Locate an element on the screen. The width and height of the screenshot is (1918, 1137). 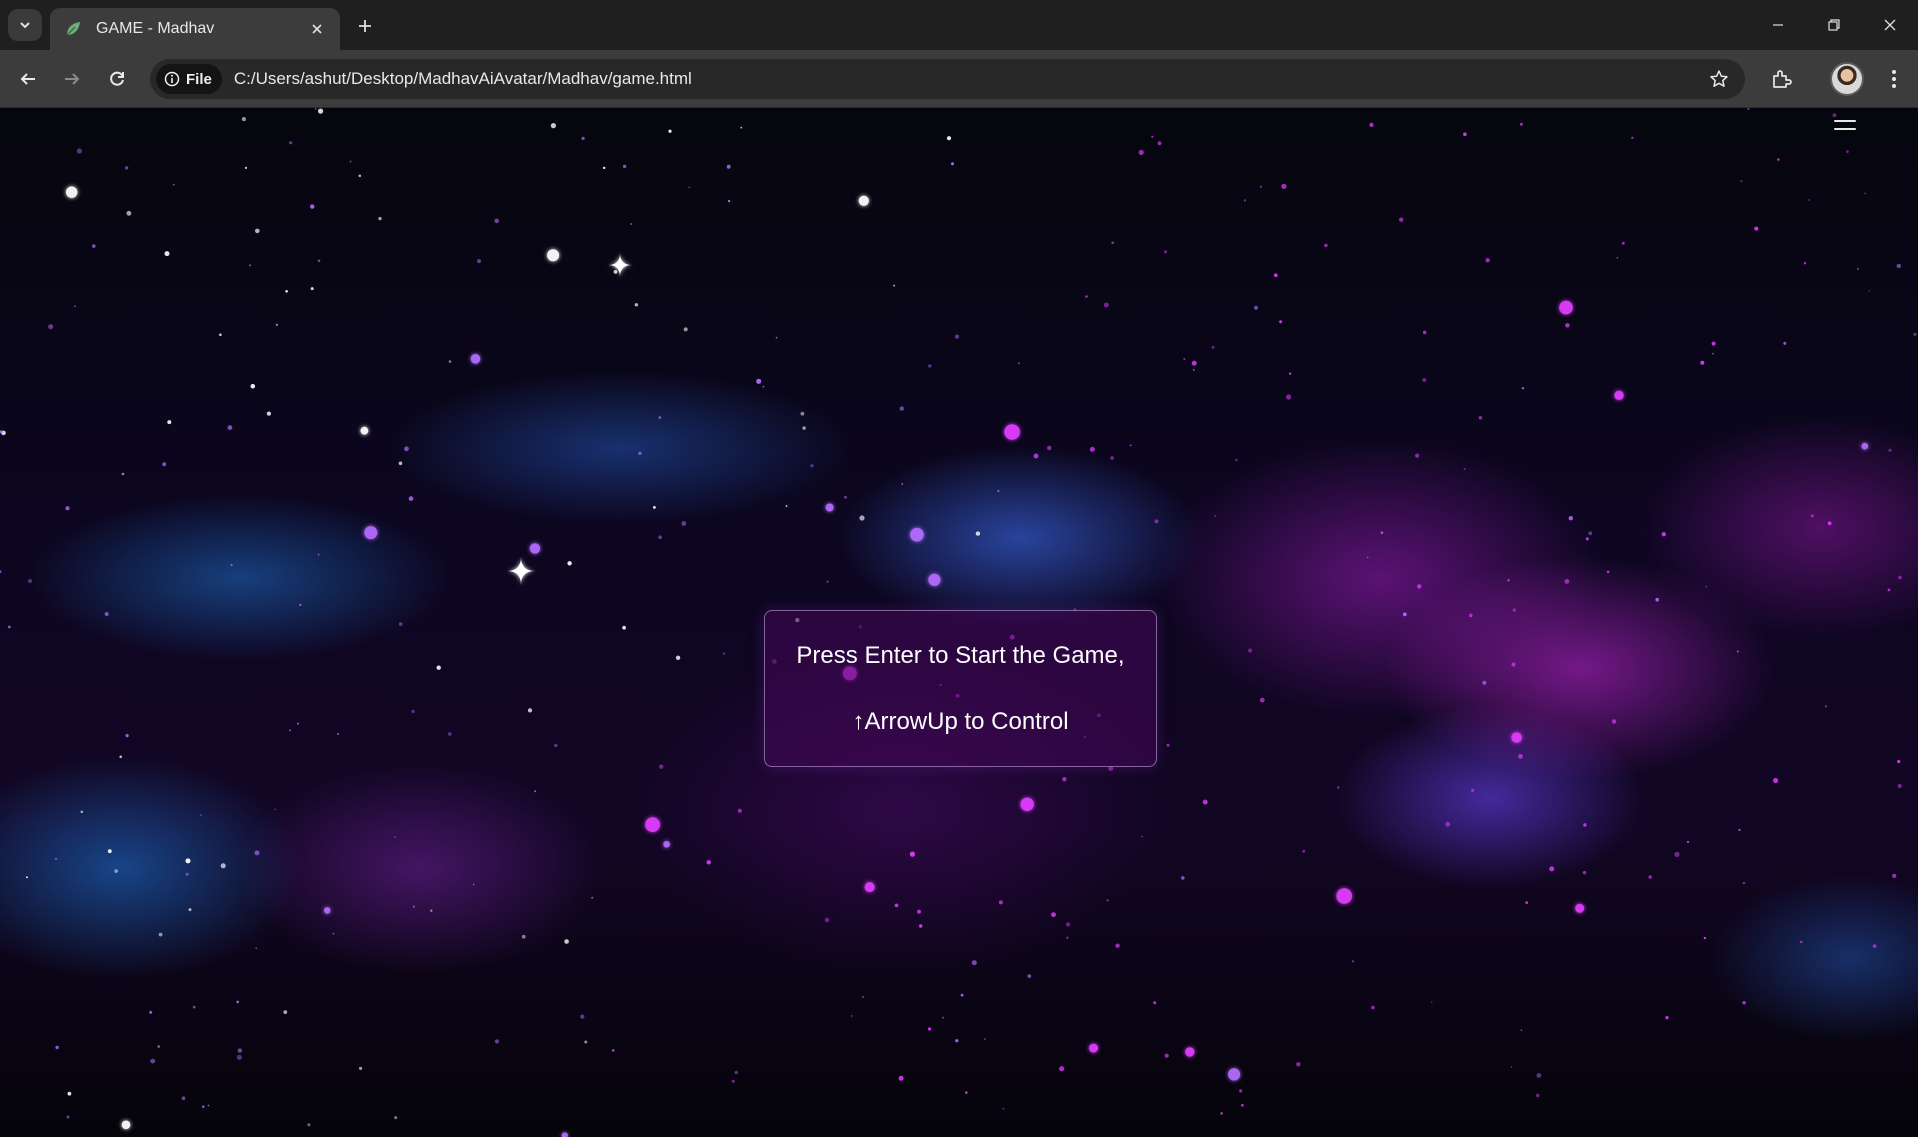
reload-button is located at coordinates (117, 79).